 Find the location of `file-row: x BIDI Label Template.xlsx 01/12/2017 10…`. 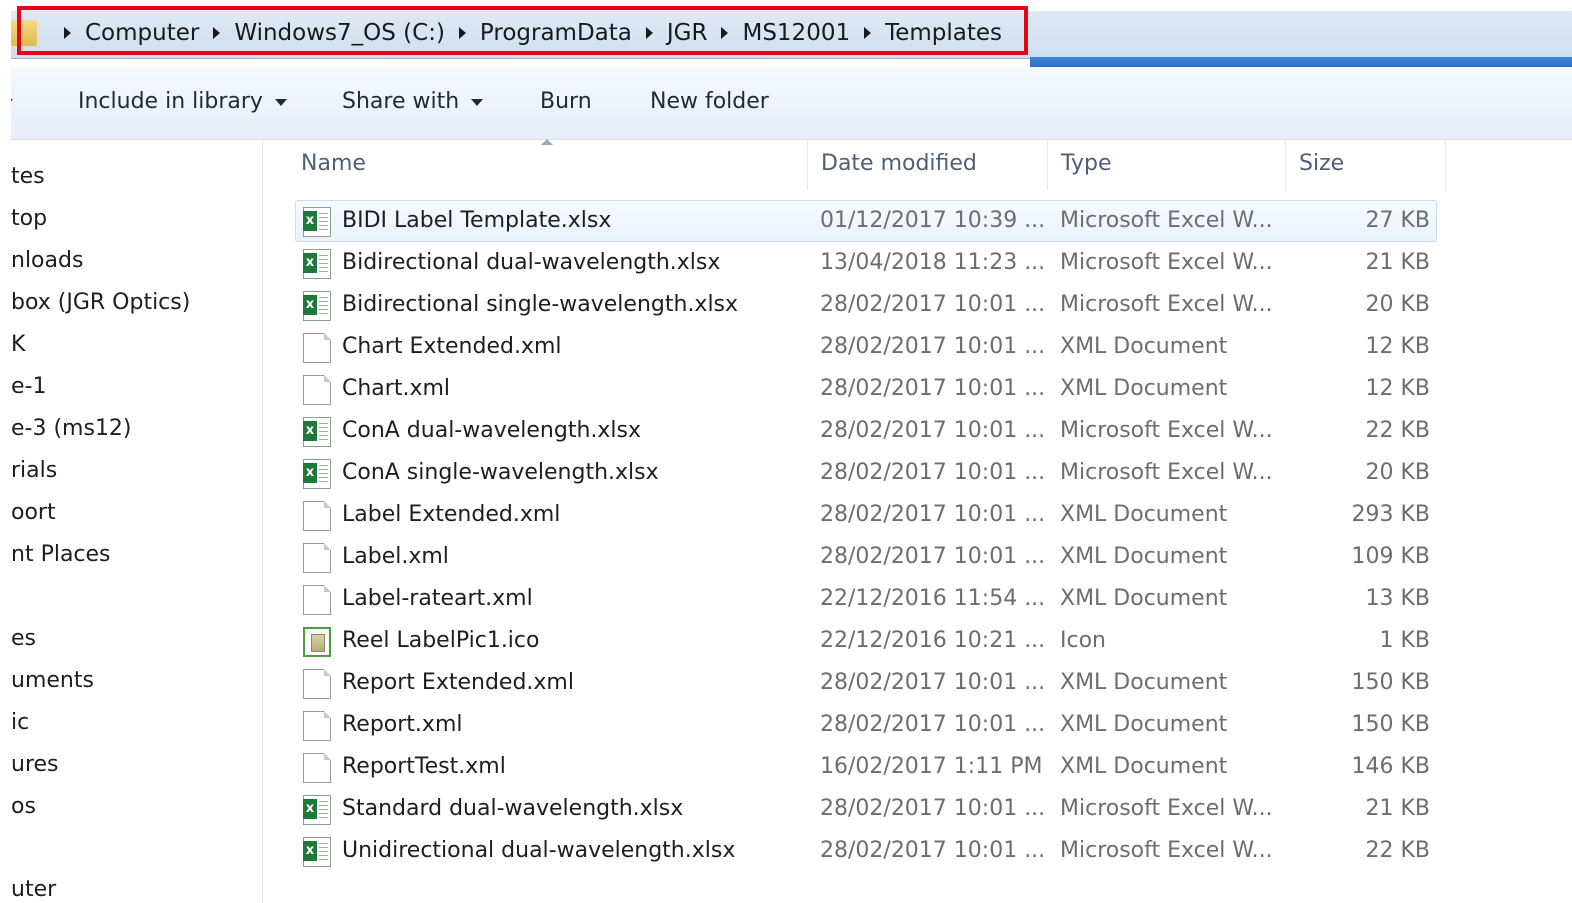

file-row: x BIDI Label Template.xlsx 01/12/2017 10… is located at coordinates (866, 221).